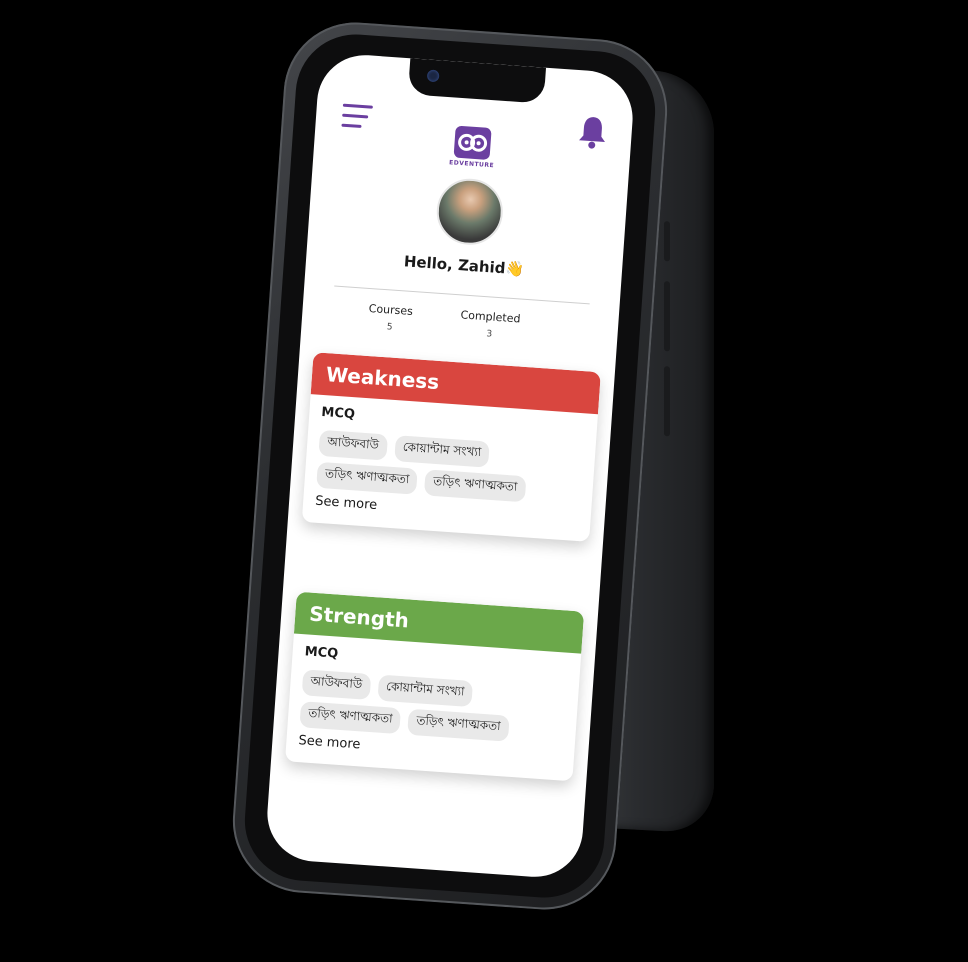  Describe the element at coordinates (464, 265) in the screenshot. I see `greeting-text: Hello, Zahid👋` at that location.